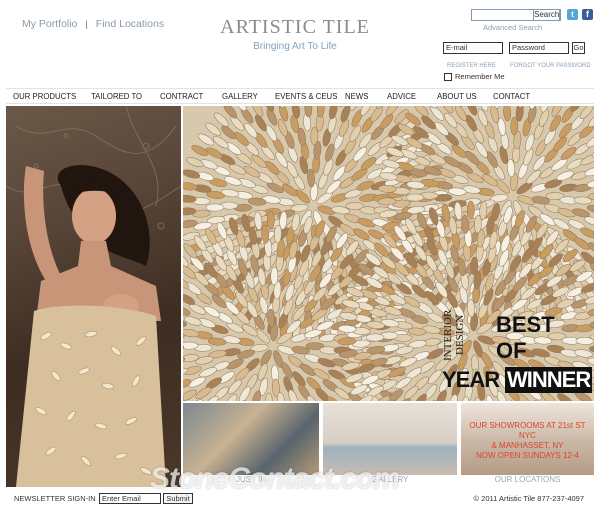 The width and height of the screenshot is (600, 509). I want to click on newsletter-label: NEWSLETTER SIGN-IN, so click(55, 498).